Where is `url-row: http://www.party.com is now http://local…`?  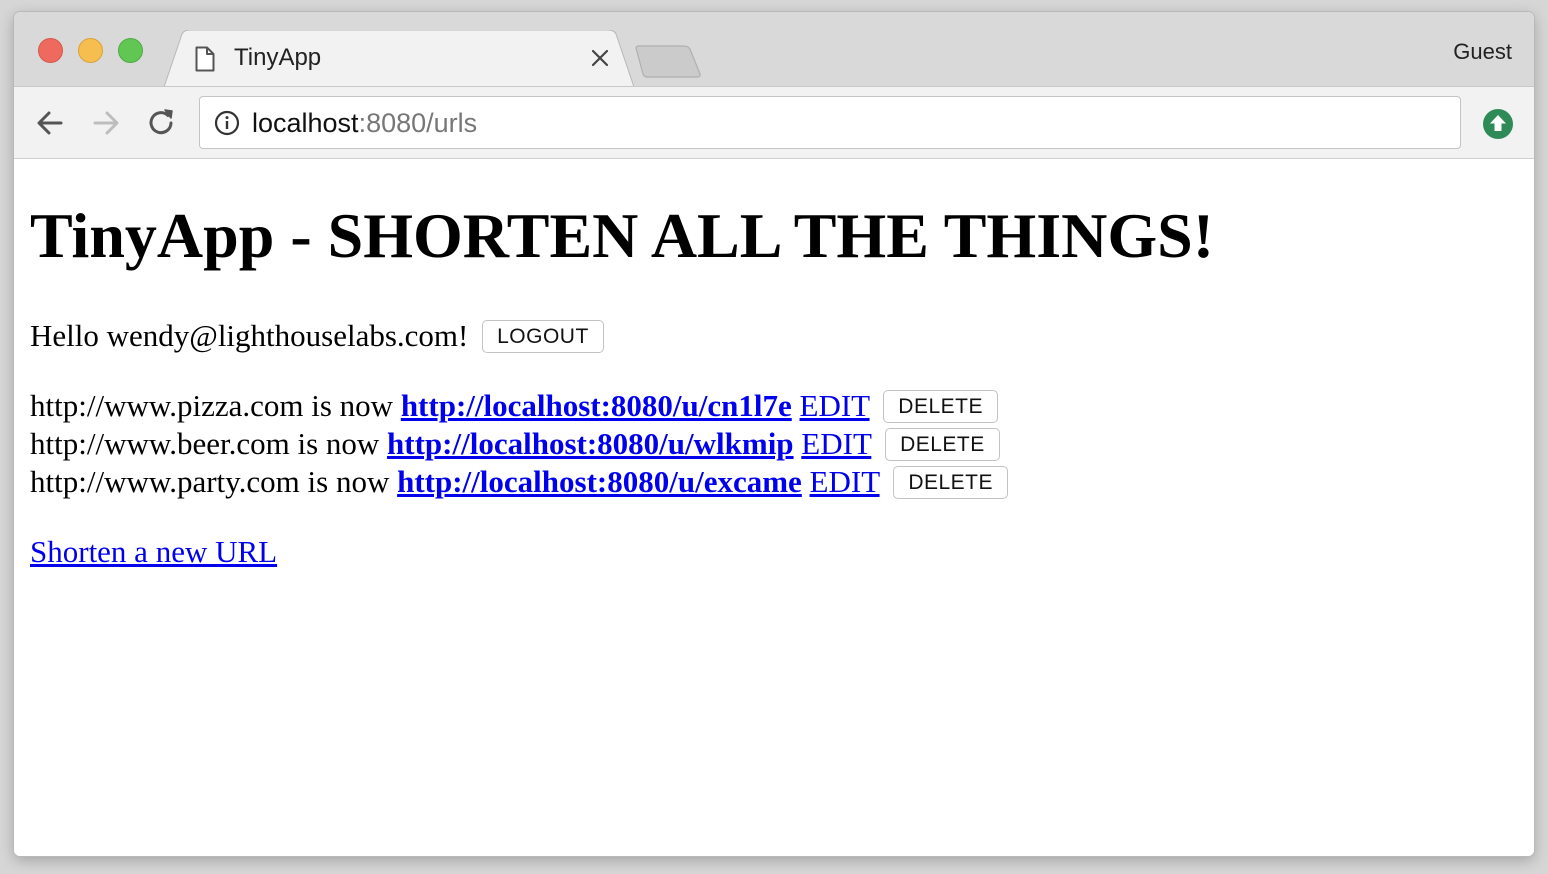 url-row: http://www.party.com is now http://local… is located at coordinates (519, 482).